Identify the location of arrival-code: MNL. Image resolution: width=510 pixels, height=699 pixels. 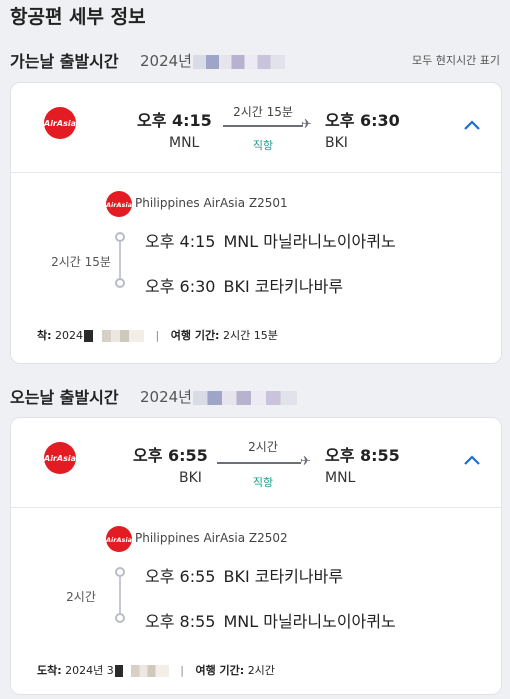
(340, 478).